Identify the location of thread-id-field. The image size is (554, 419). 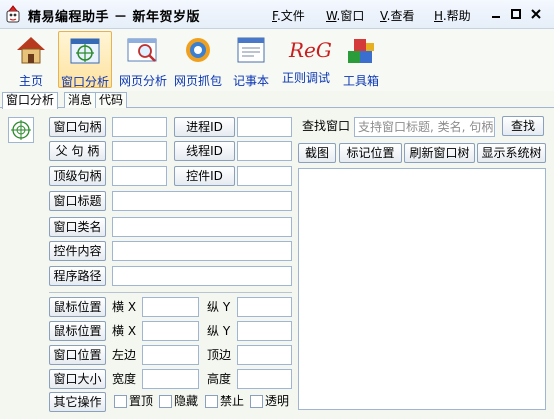
(264, 151).